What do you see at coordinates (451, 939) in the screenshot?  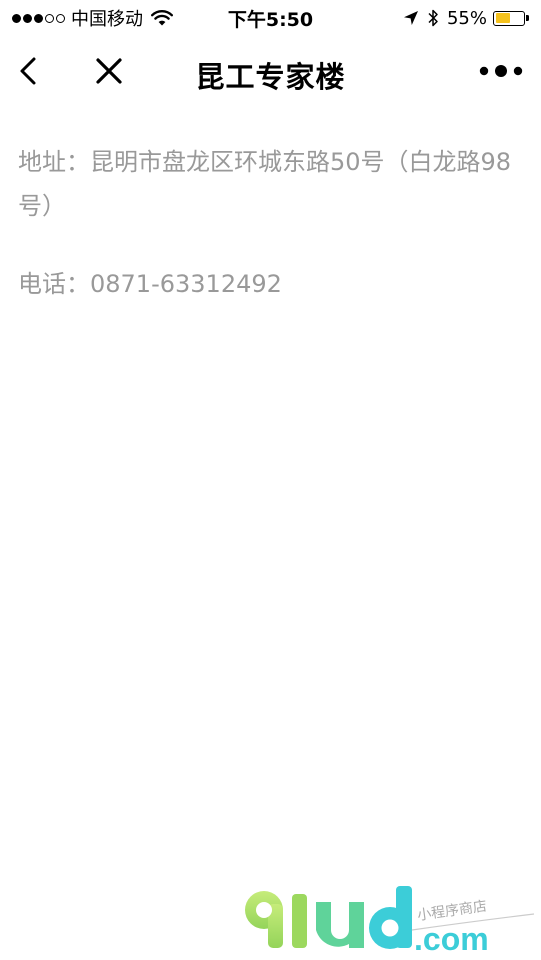 I see `watermark-domain: .com` at bounding box center [451, 939].